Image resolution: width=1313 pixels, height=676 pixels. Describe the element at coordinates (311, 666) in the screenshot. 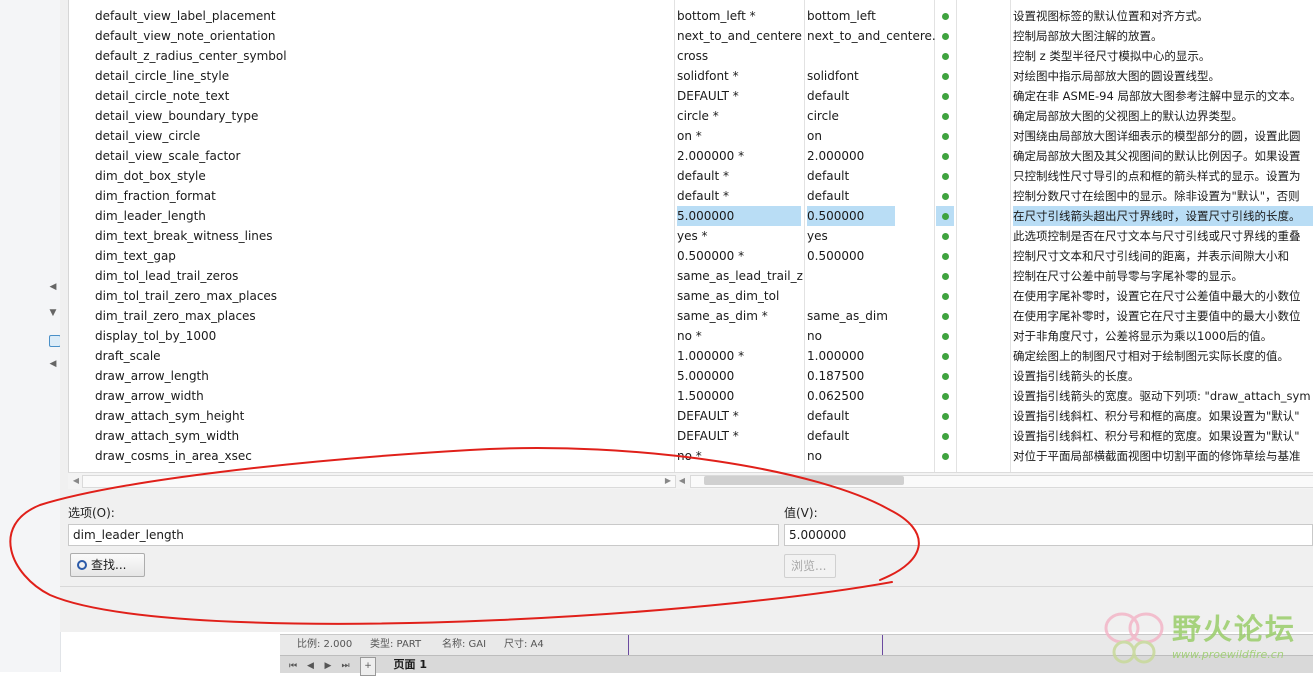

I see `previous-page-icon: ◀` at that location.